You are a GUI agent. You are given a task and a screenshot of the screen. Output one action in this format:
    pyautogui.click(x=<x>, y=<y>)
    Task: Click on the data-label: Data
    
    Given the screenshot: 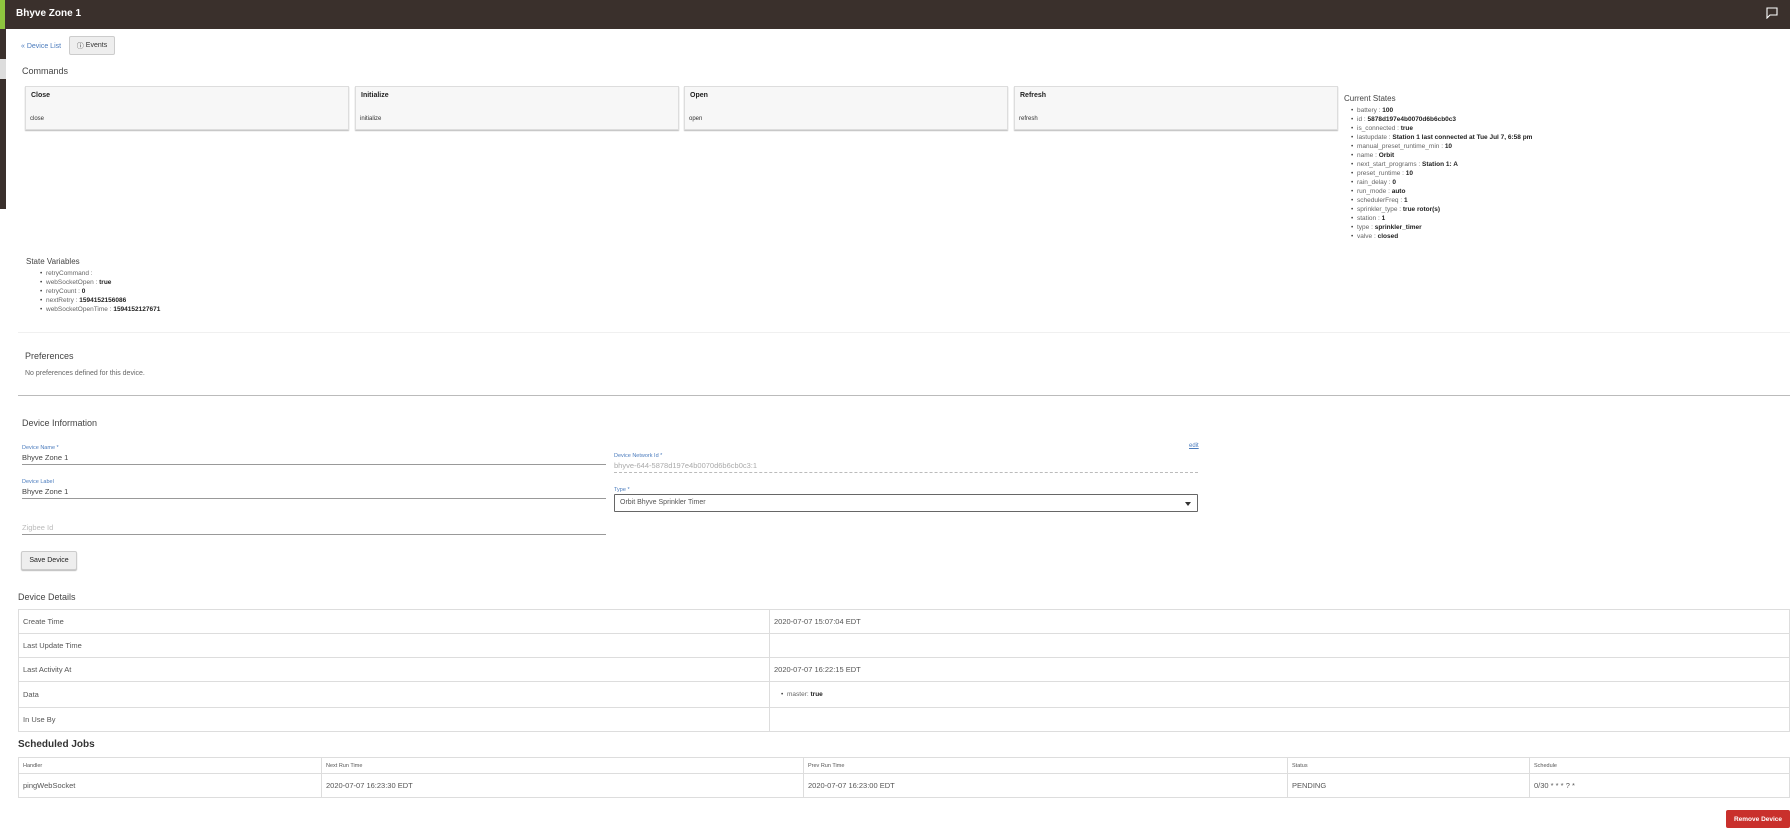 What is the action you would take?
    pyautogui.click(x=394, y=694)
    